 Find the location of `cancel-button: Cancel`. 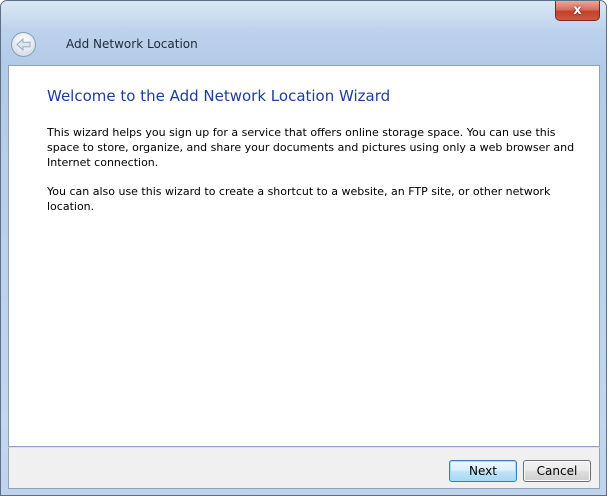

cancel-button: Cancel is located at coordinates (557, 471).